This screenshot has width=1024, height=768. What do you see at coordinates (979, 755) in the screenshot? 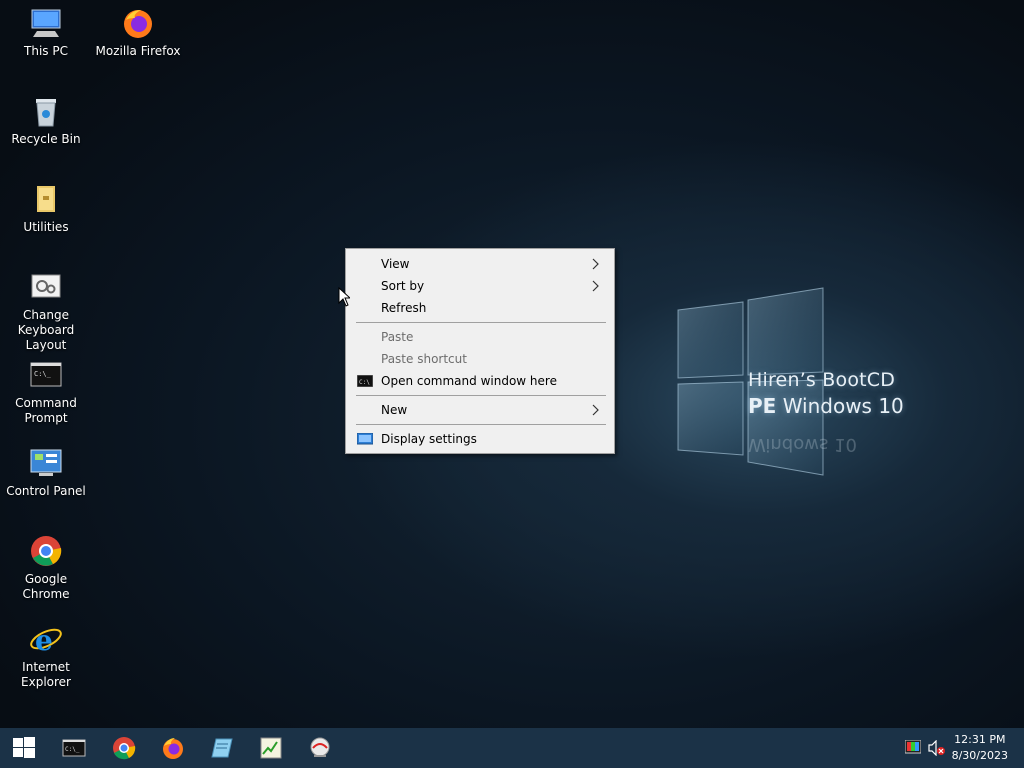
I see `clock-date: 8/30/2023` at bounding box center [979, 755].